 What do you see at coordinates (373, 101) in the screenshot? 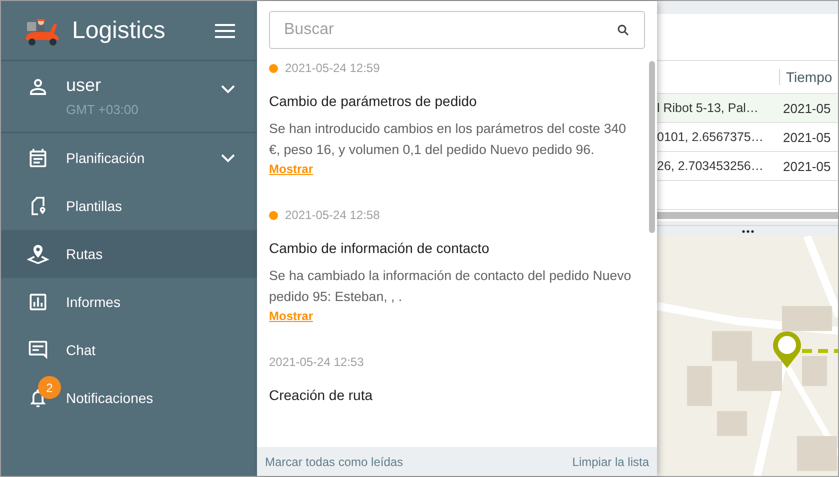
I see `notification-title: Cambio de parámetros de pedido` at bounding box center [373, 101].